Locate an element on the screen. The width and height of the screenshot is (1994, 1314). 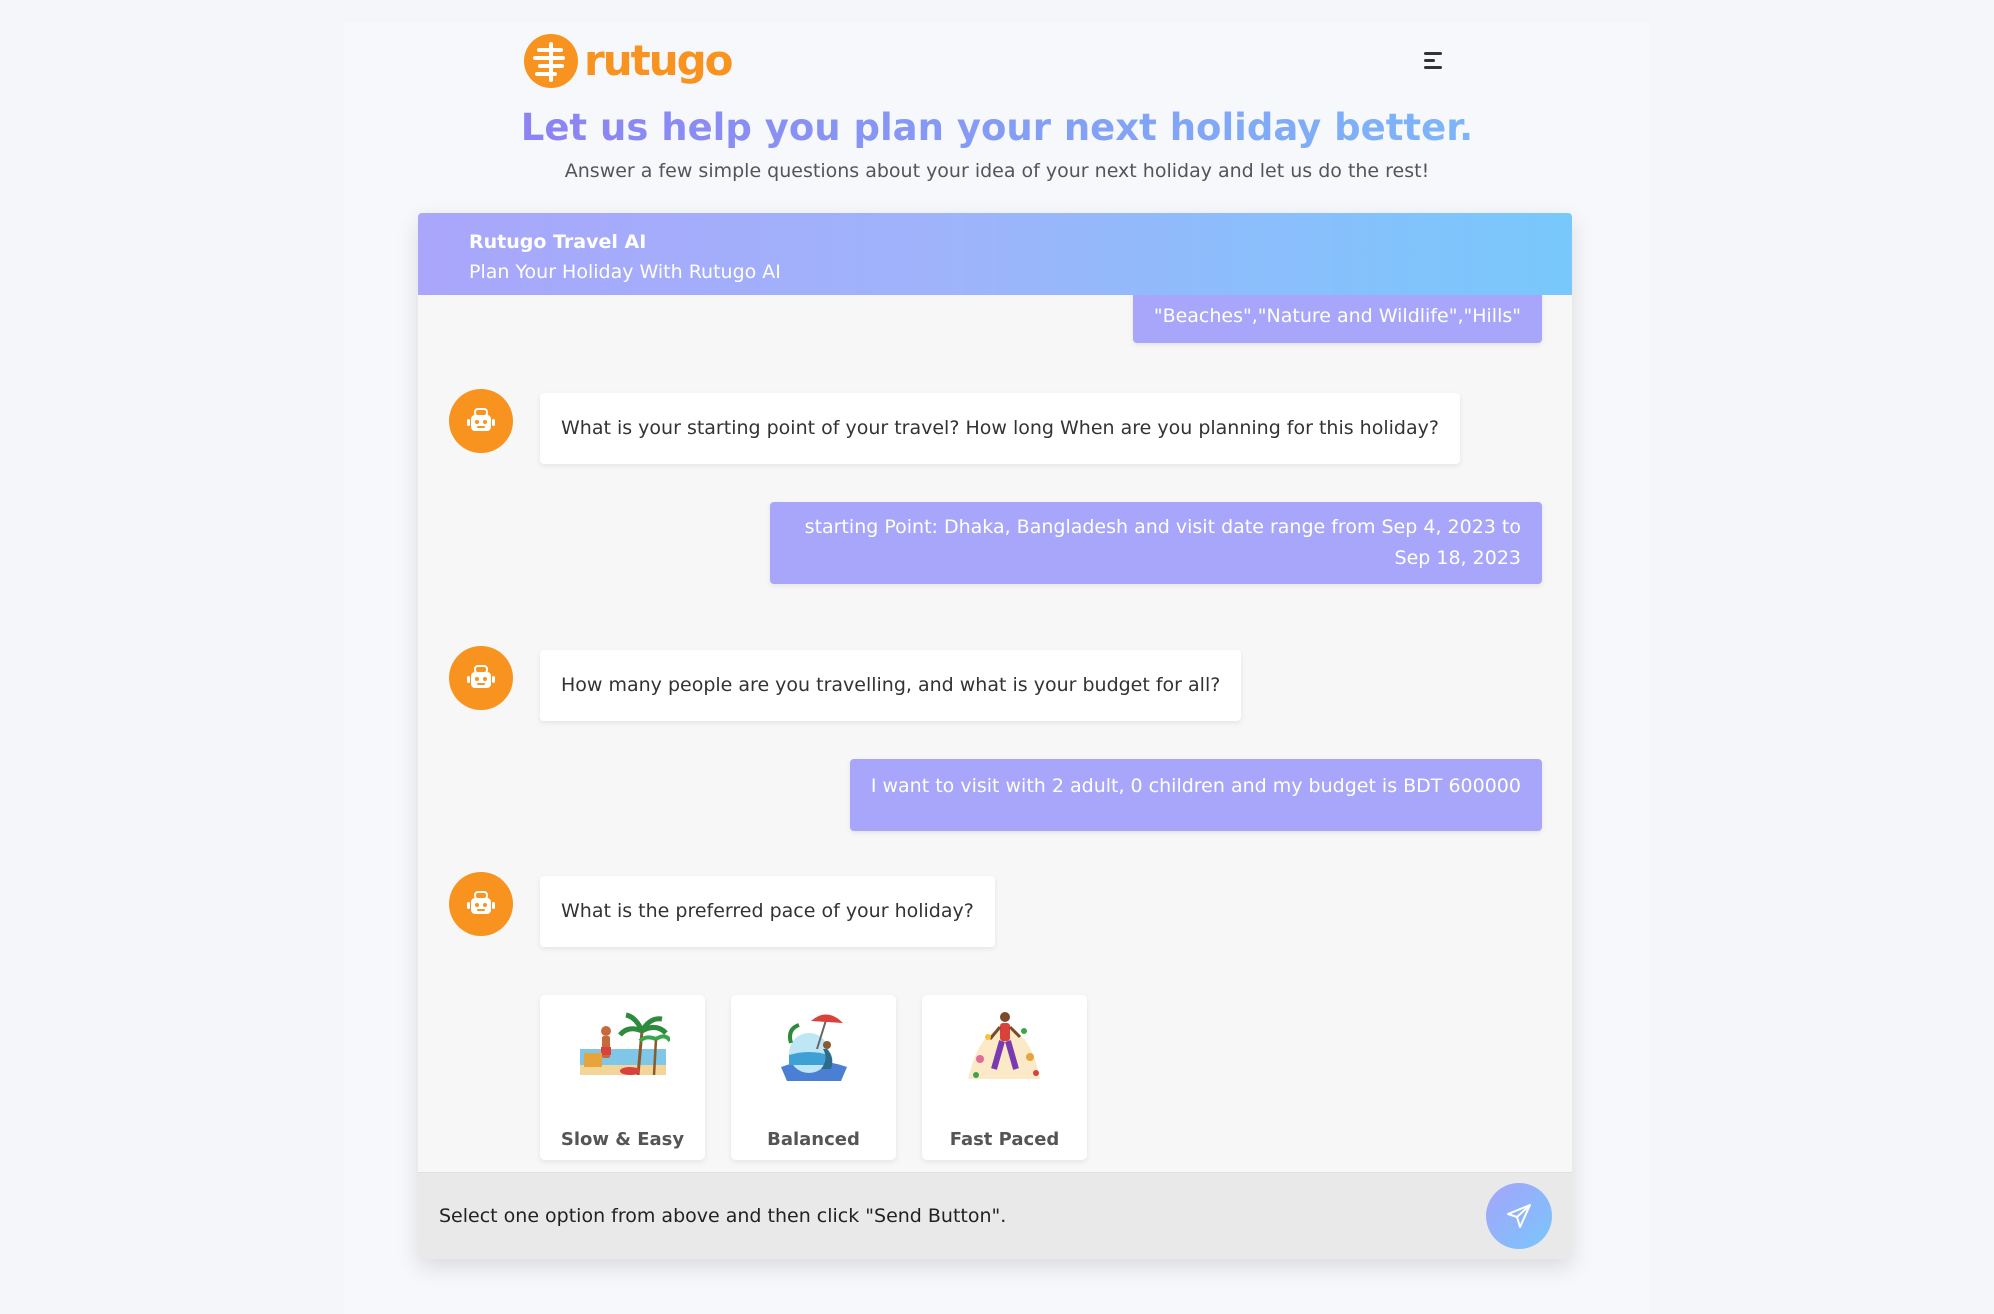
send-button is located at coordinates (1519, 1216).